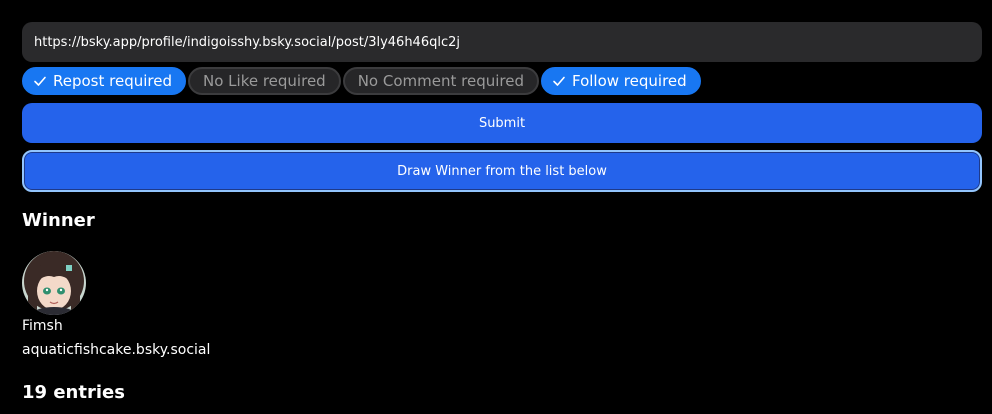 The image size is (992, 414). What do you see at coordinates (73, 392) in the screenshot?
I see `entries-count-heading: 19 entries` at bounding box center [73, 392].